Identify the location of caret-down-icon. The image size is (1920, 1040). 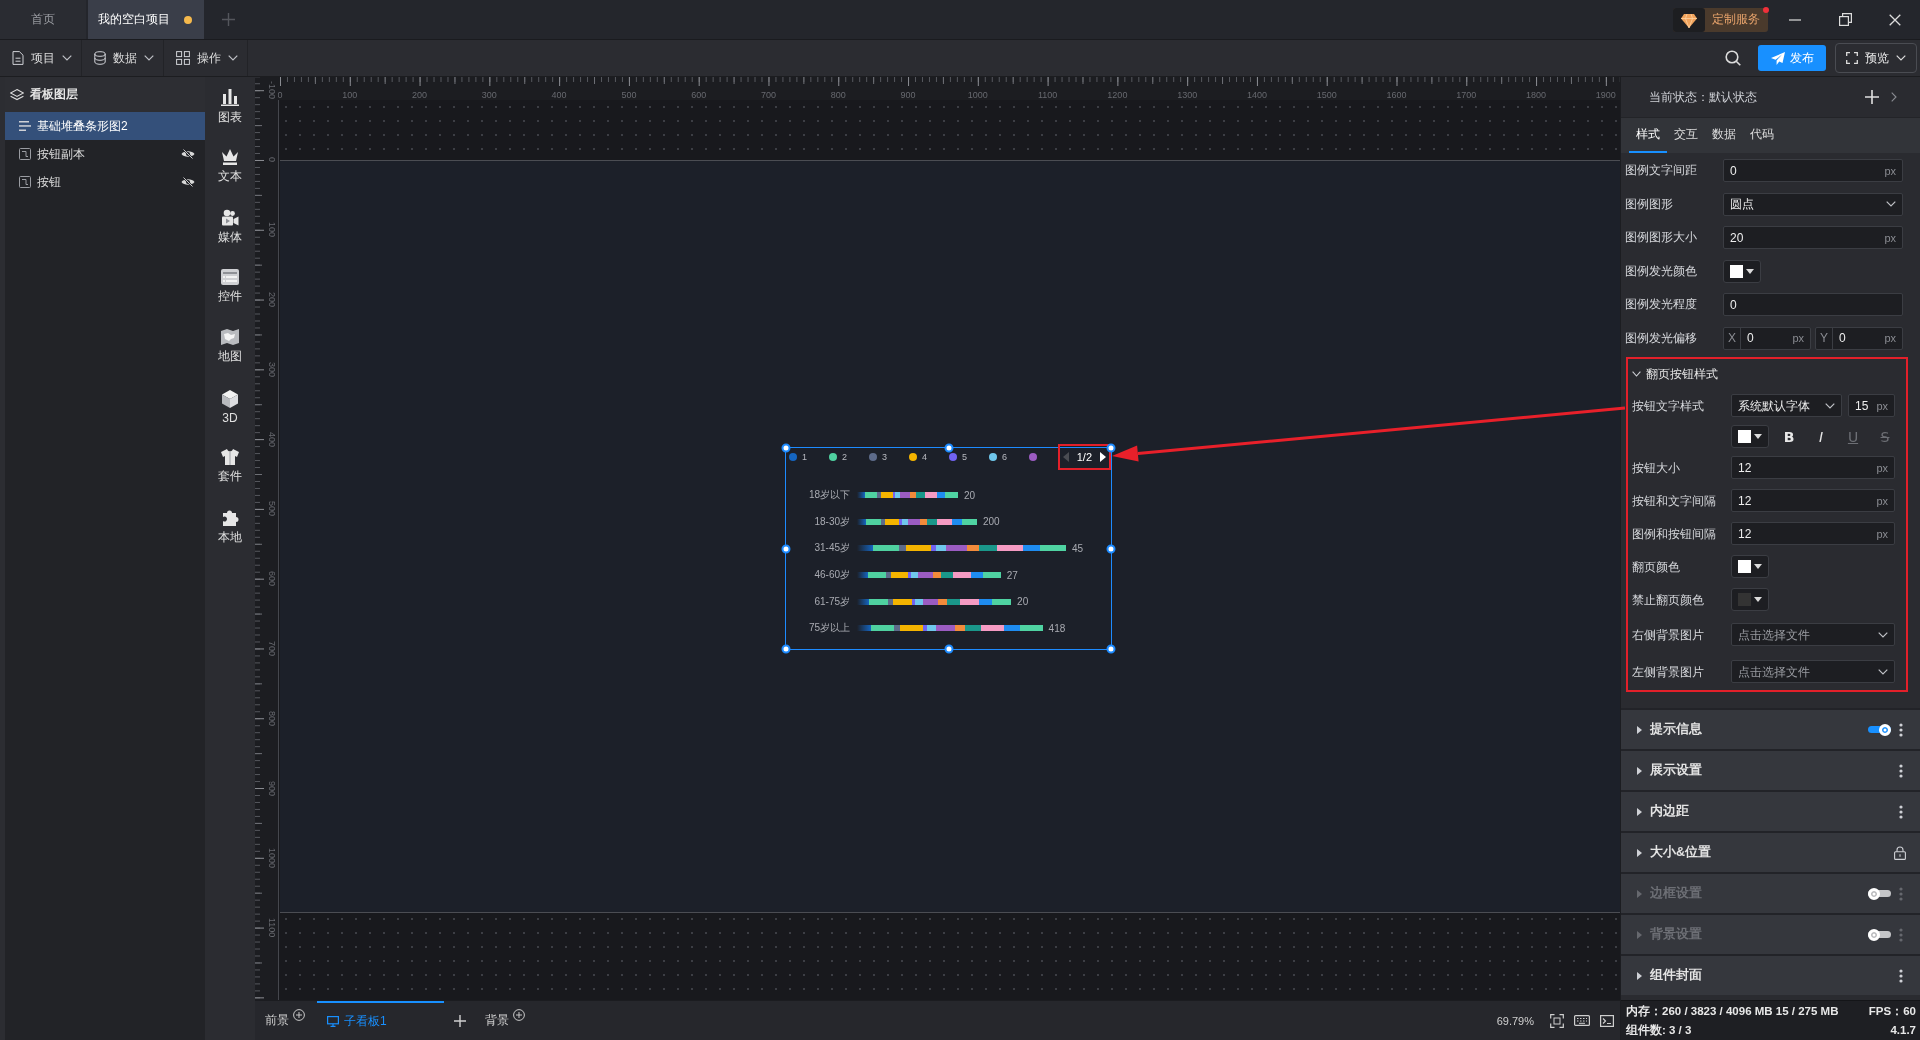
(1758, 436).